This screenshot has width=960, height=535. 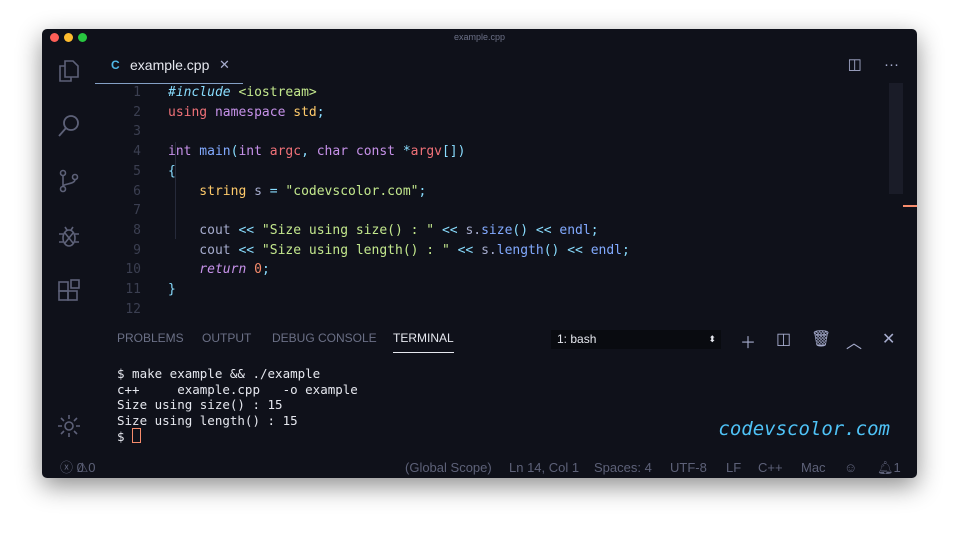 What do you see at coordinates (207, 420) in the screenshot?
I see `terminal-line: Size using length() : 15` at bounding box center [207, 420].